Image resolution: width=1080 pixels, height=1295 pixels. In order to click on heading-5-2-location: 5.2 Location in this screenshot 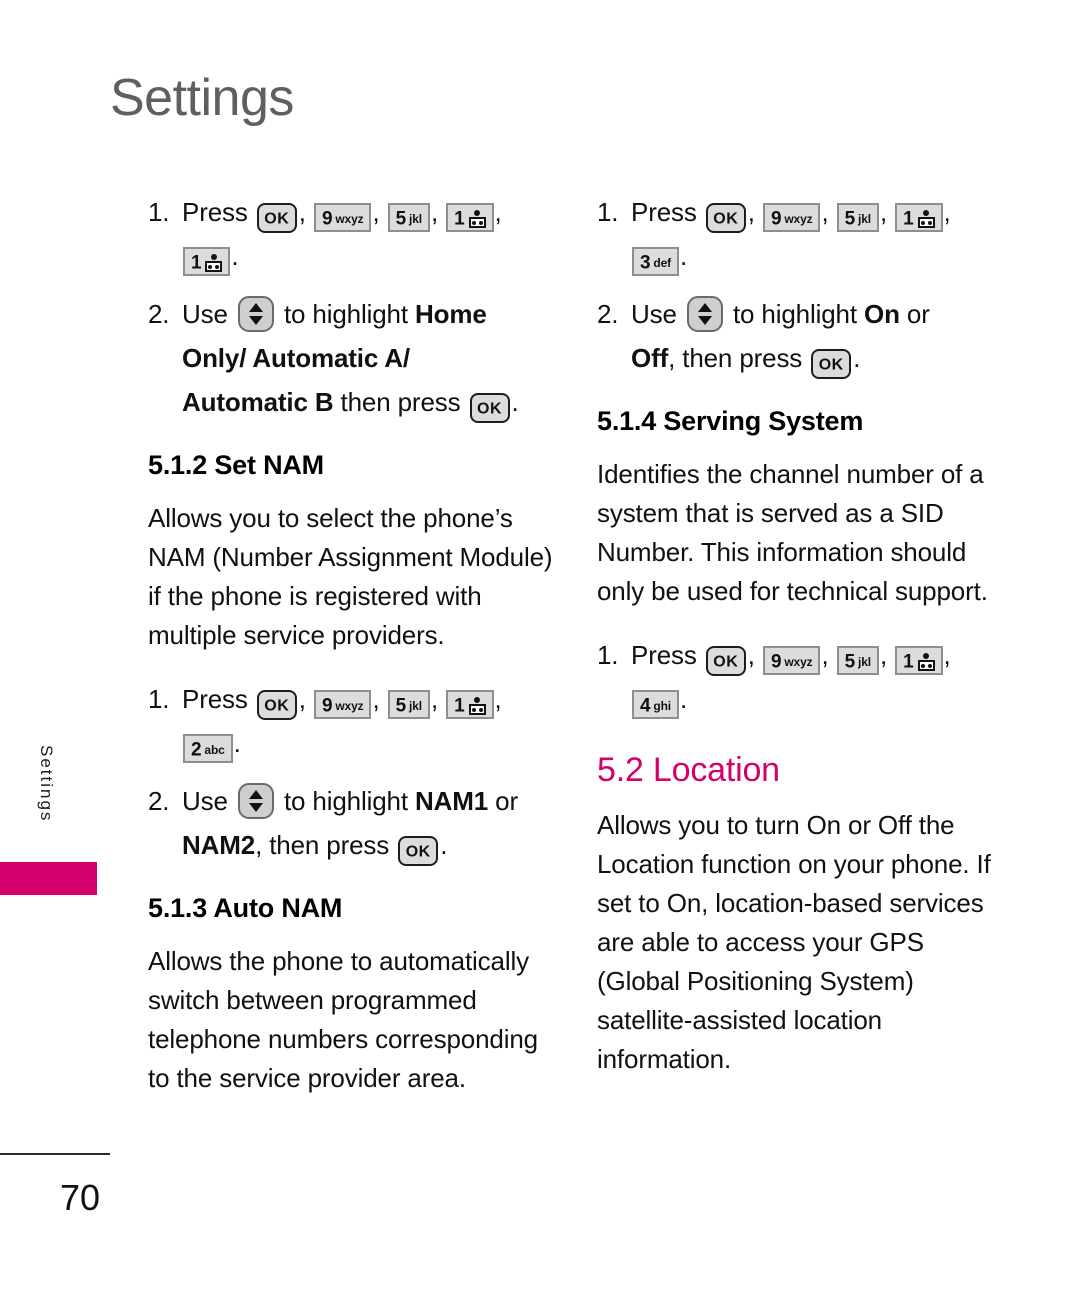, I will do `click(688, 770)`.